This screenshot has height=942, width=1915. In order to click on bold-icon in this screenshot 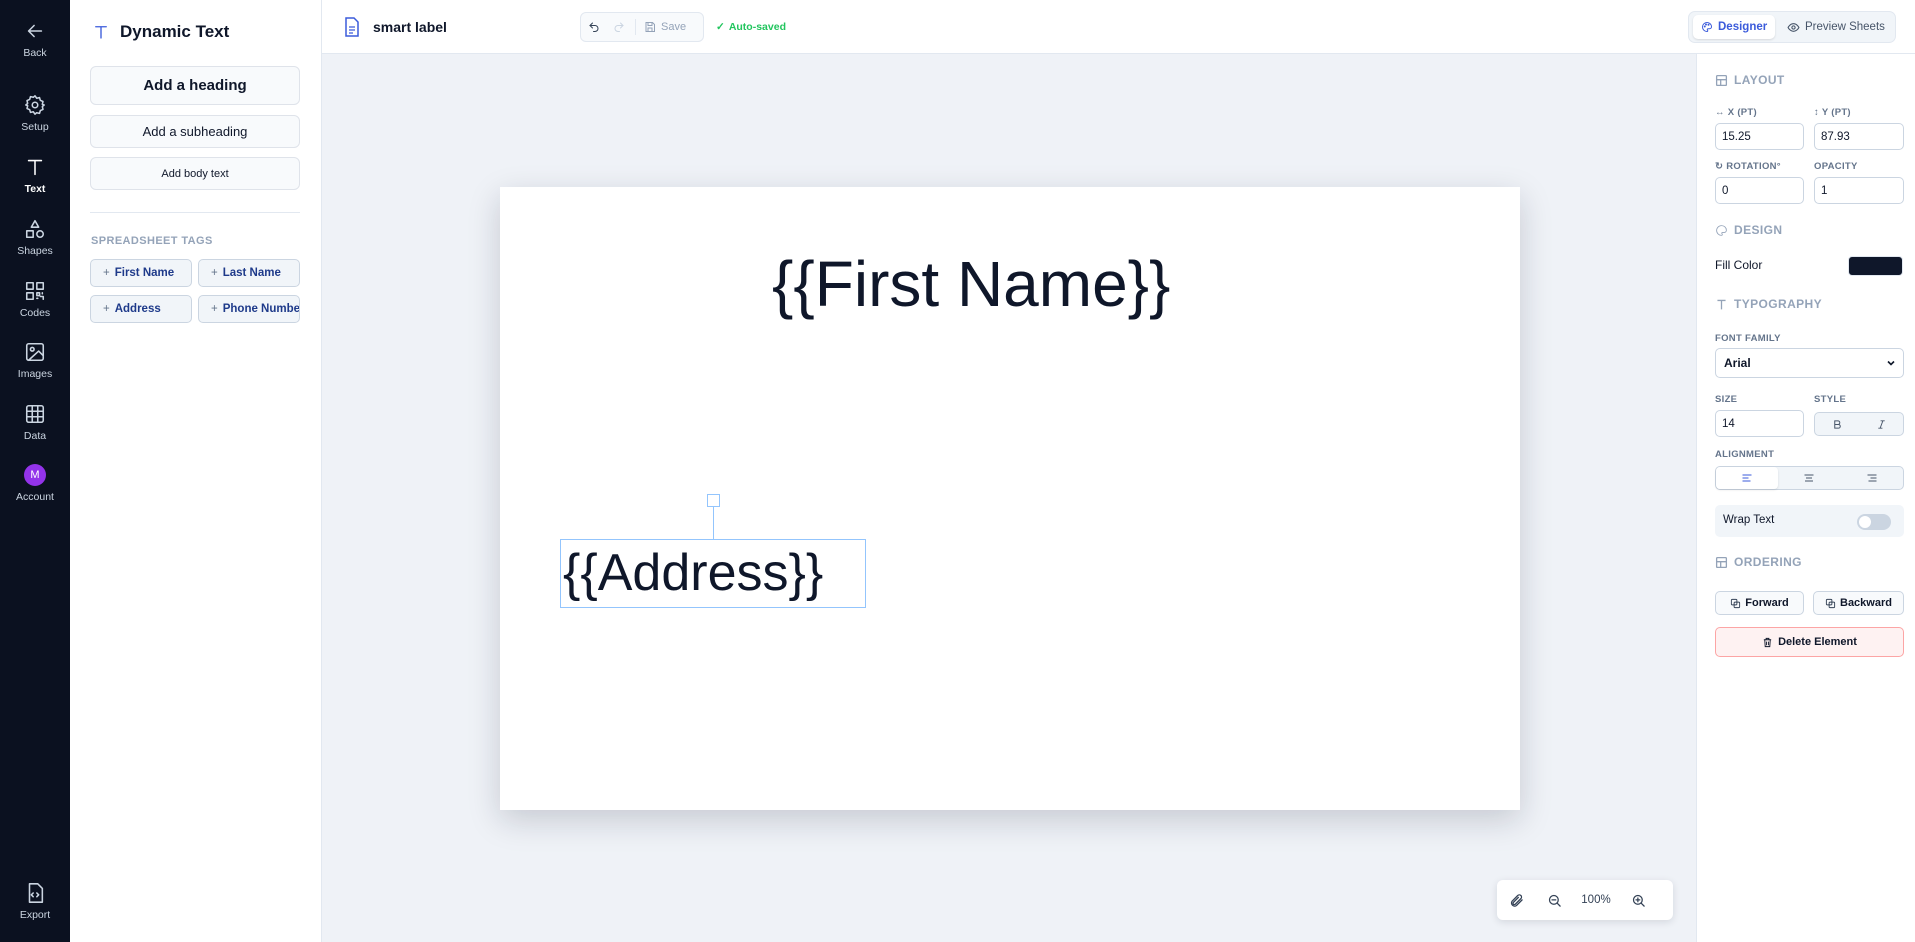, I will do `click(1837, 424)`.